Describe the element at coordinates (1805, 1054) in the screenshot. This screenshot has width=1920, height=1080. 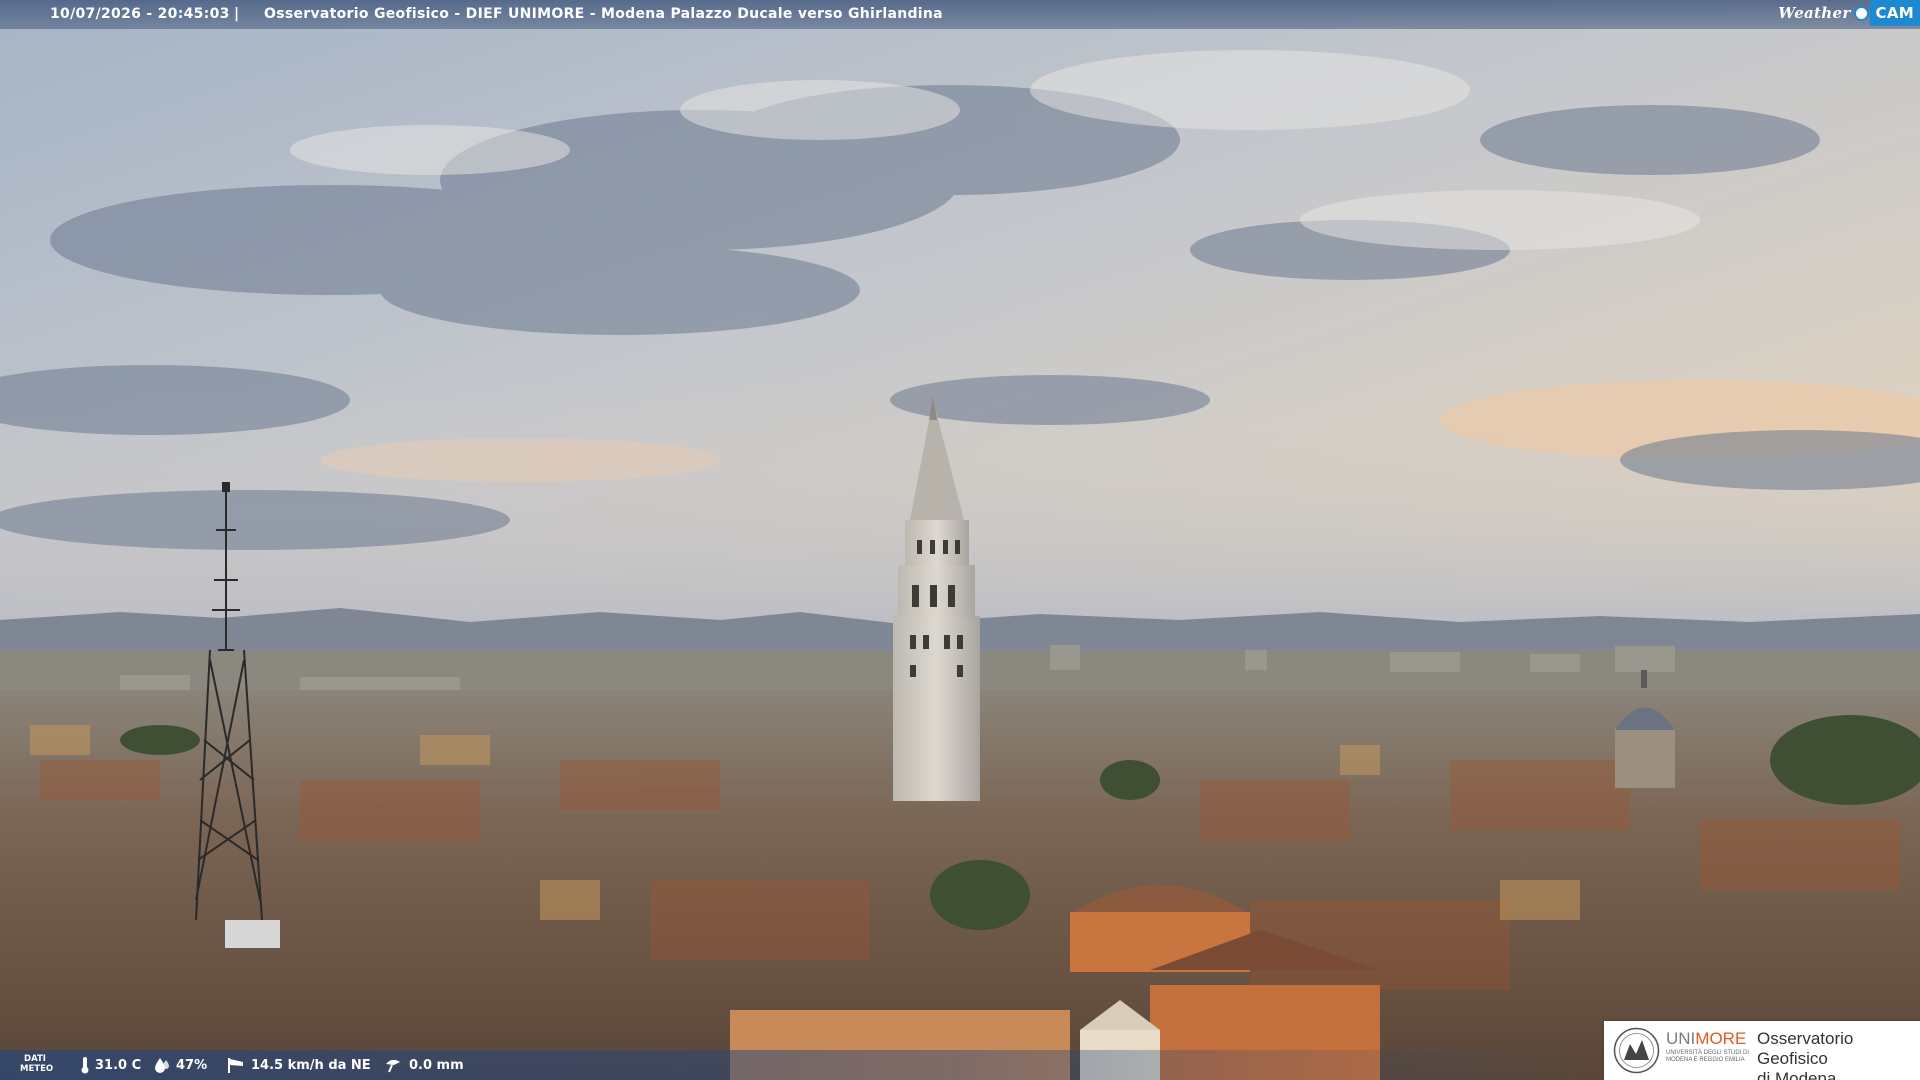
I see `observatory-name: Osservatorio Geofisico di Modena` at that location.